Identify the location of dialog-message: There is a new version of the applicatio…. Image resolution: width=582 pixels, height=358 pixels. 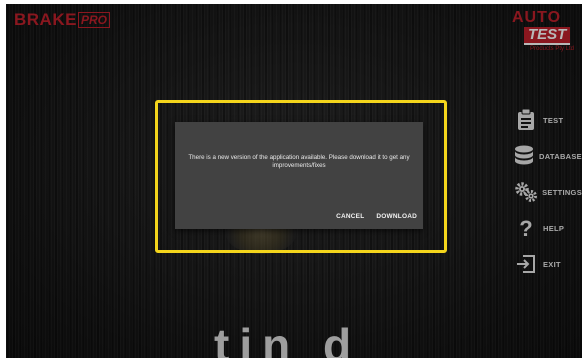
(299, 161).